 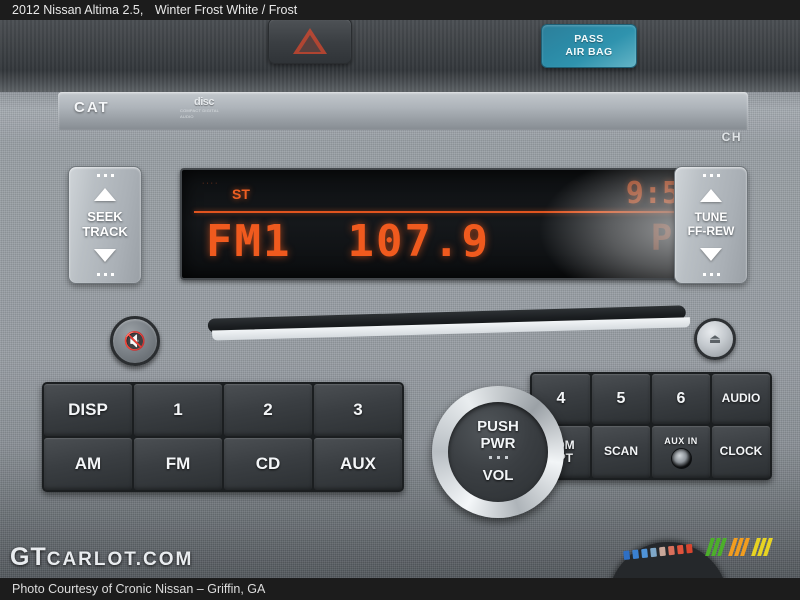 I want to click on hazard-warning-button, so click(x=310, y=41).